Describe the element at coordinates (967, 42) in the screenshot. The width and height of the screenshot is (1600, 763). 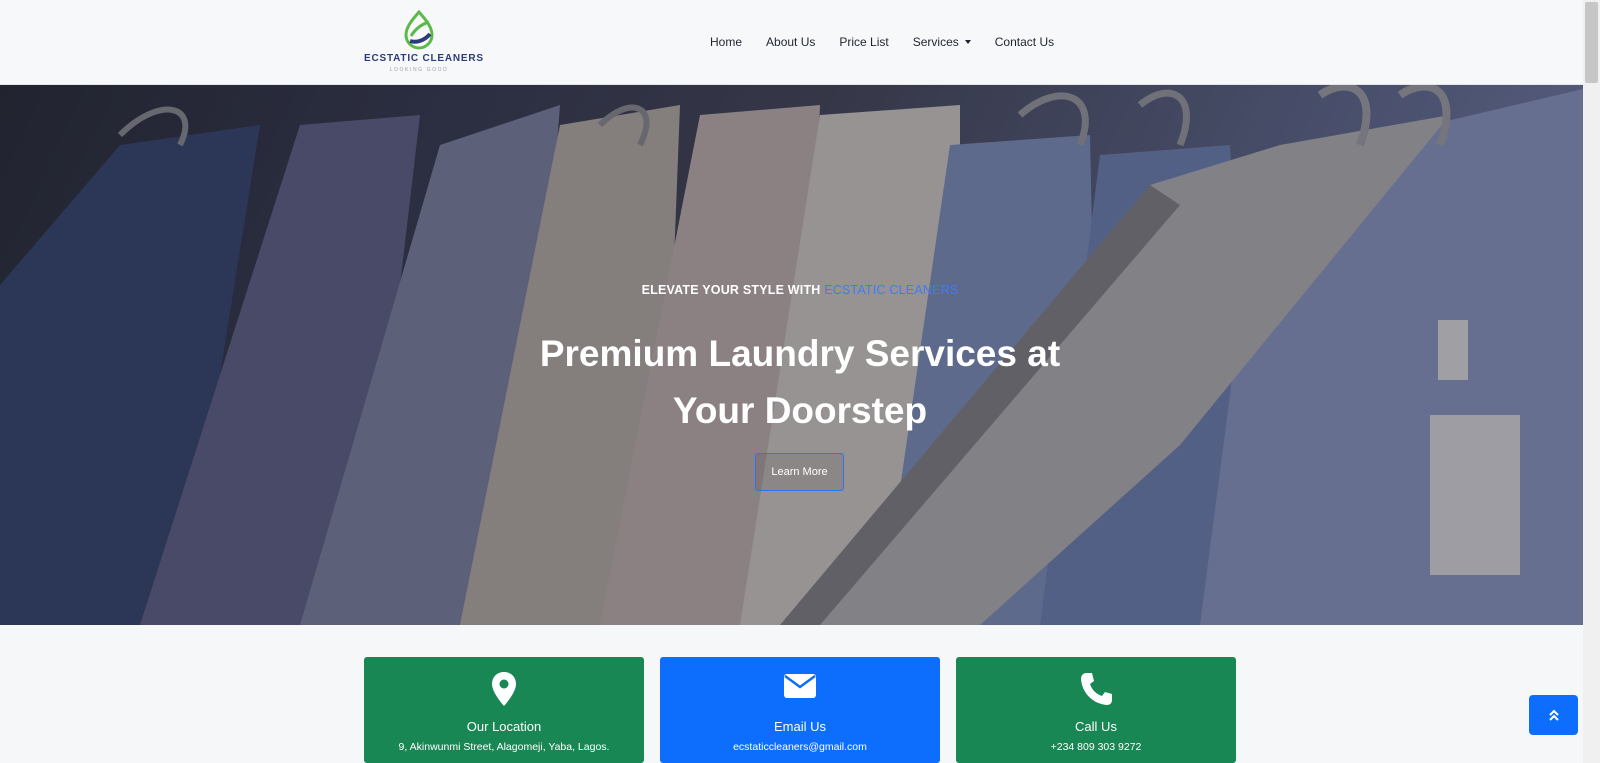
I see `caret-down-icon` at that location.